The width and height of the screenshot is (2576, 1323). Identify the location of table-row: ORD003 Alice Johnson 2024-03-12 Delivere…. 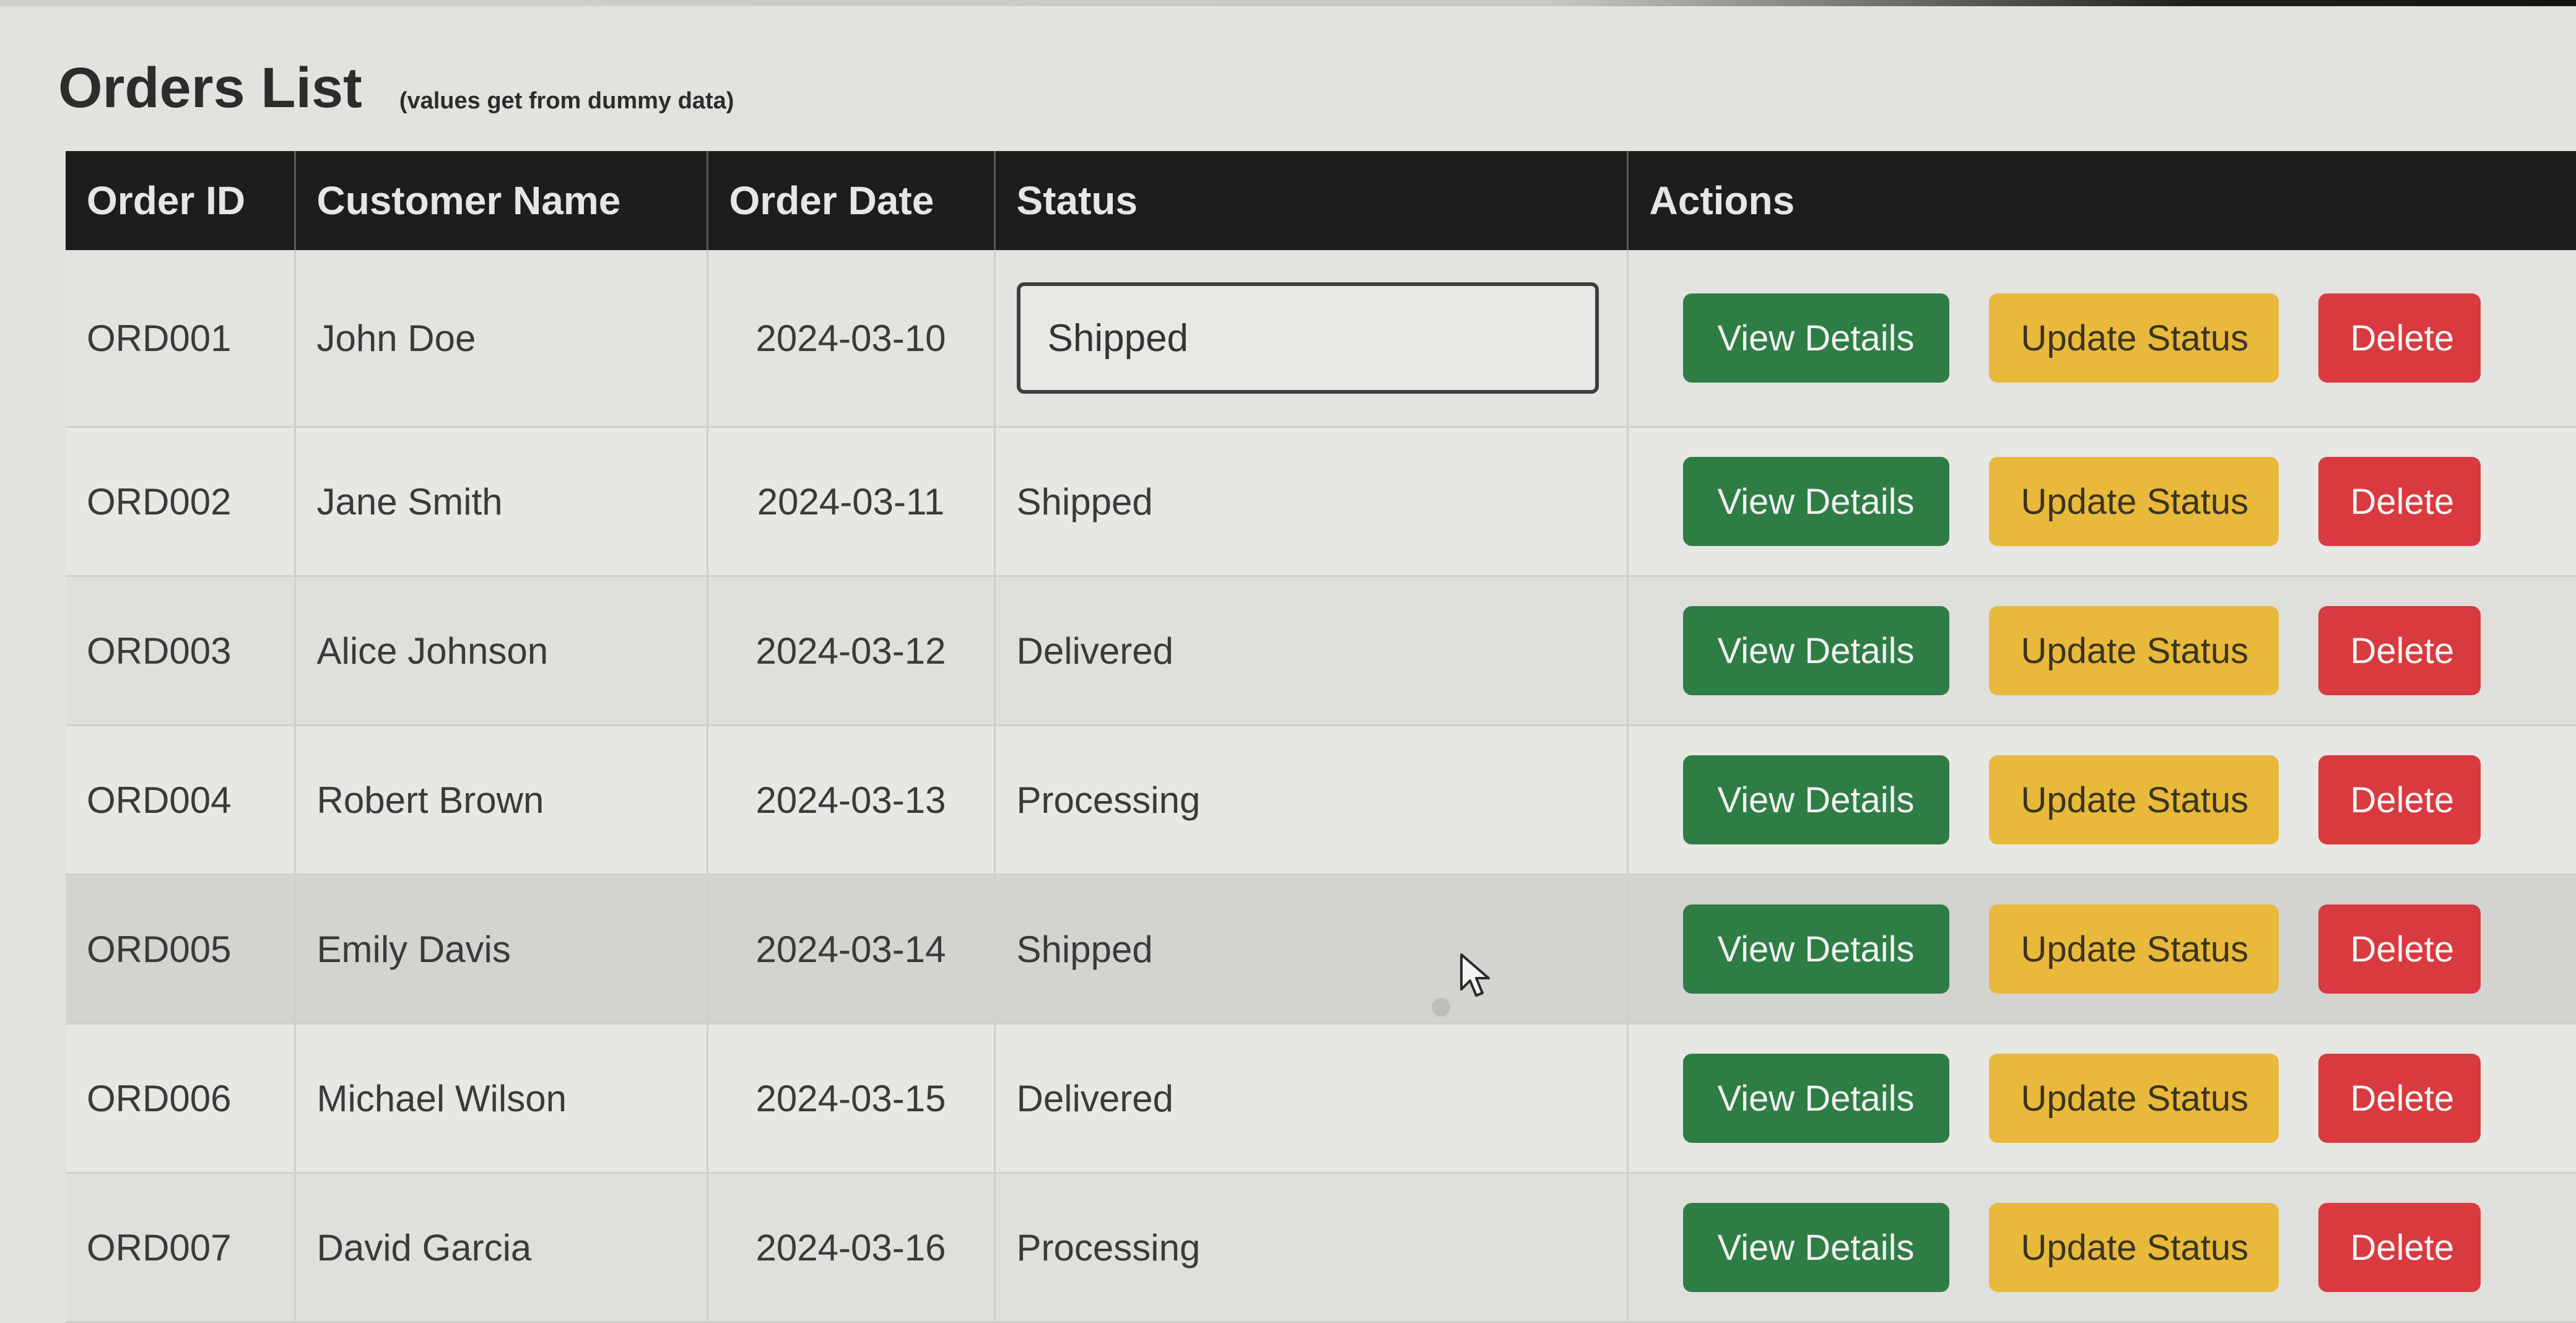
(1321, 651).